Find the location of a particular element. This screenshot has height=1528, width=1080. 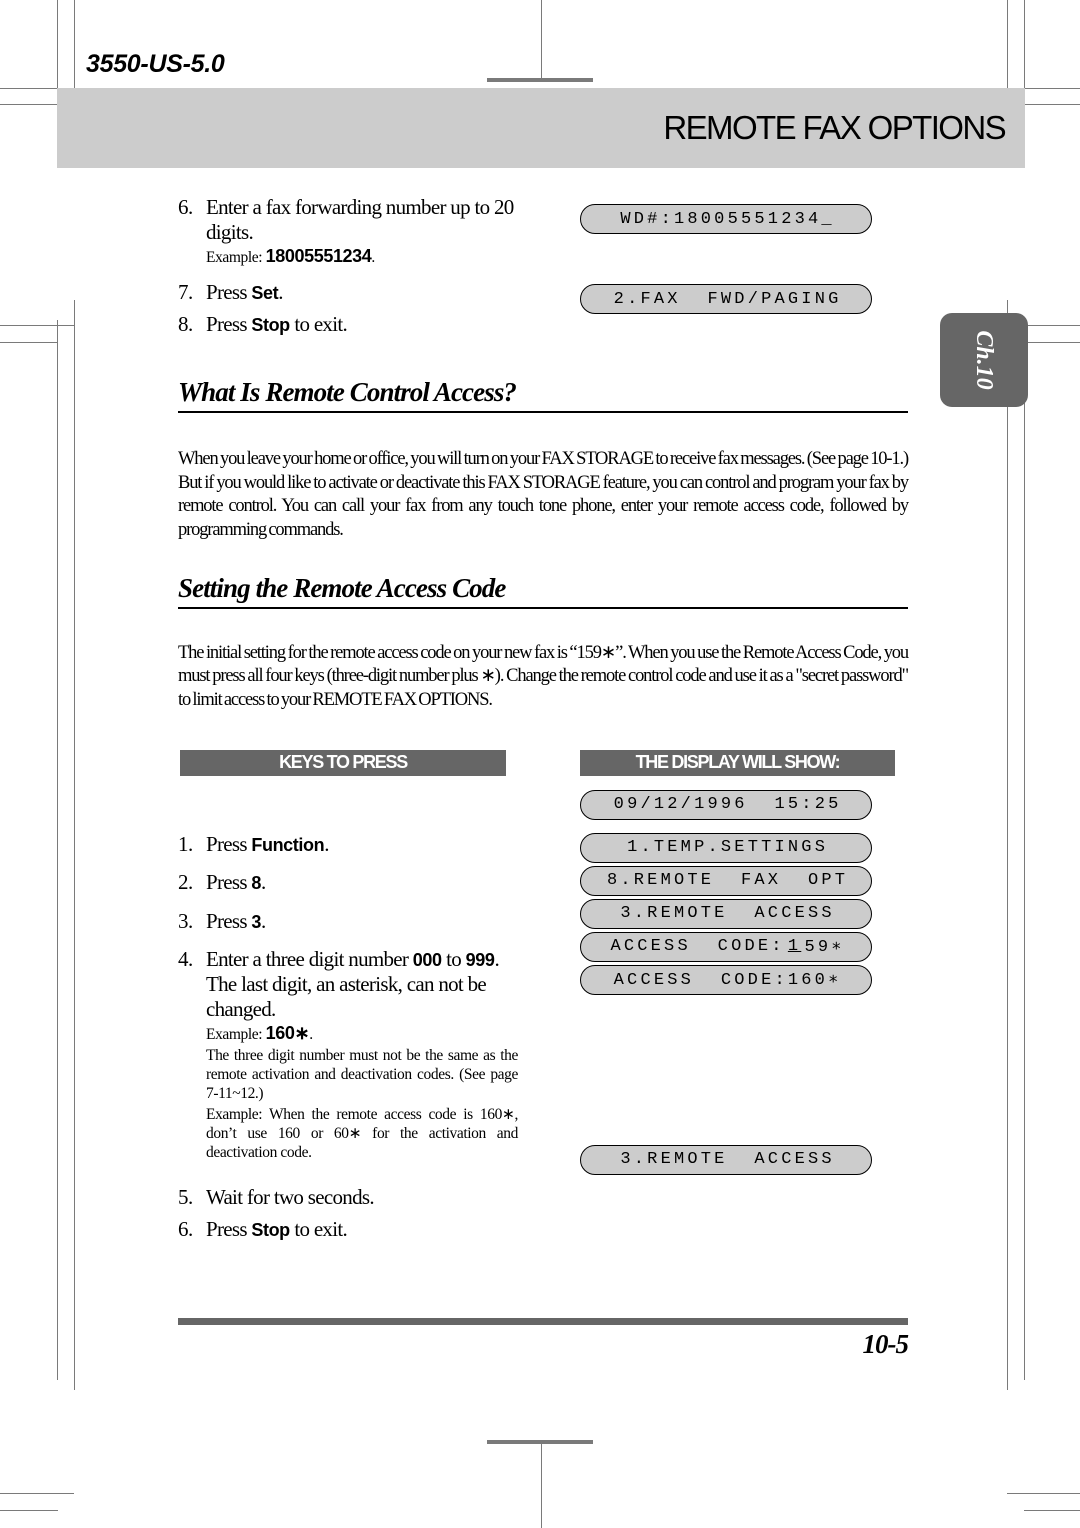

footer-rule is located at coordinates (543, 1321).